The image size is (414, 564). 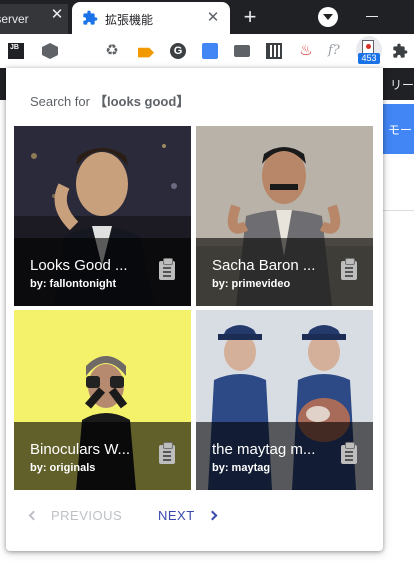 I want to click on pagination: PREVIOUS NEXT, so click(x=194, y=520).